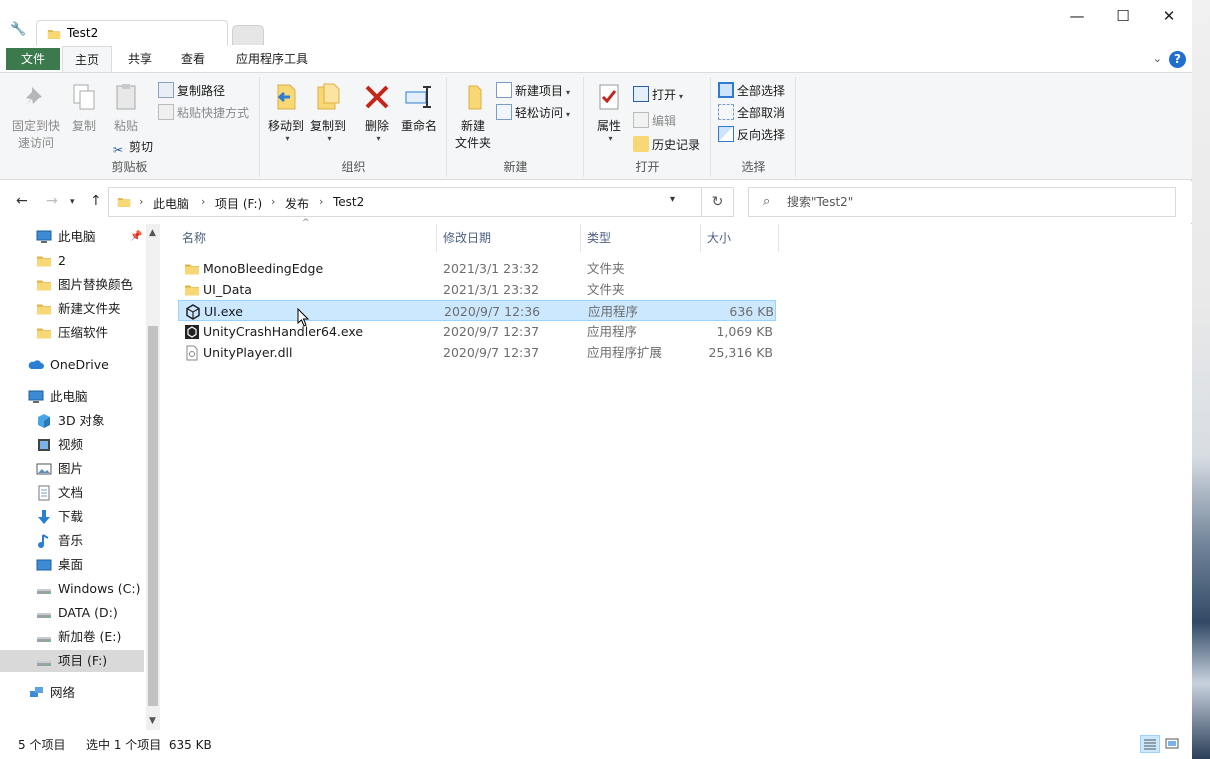 The width and height of the screenshot is (1210, 759). Describe the element at coordinates (744, 331) in the screenshot. I see `file-size: 1,069 KB` at that location.